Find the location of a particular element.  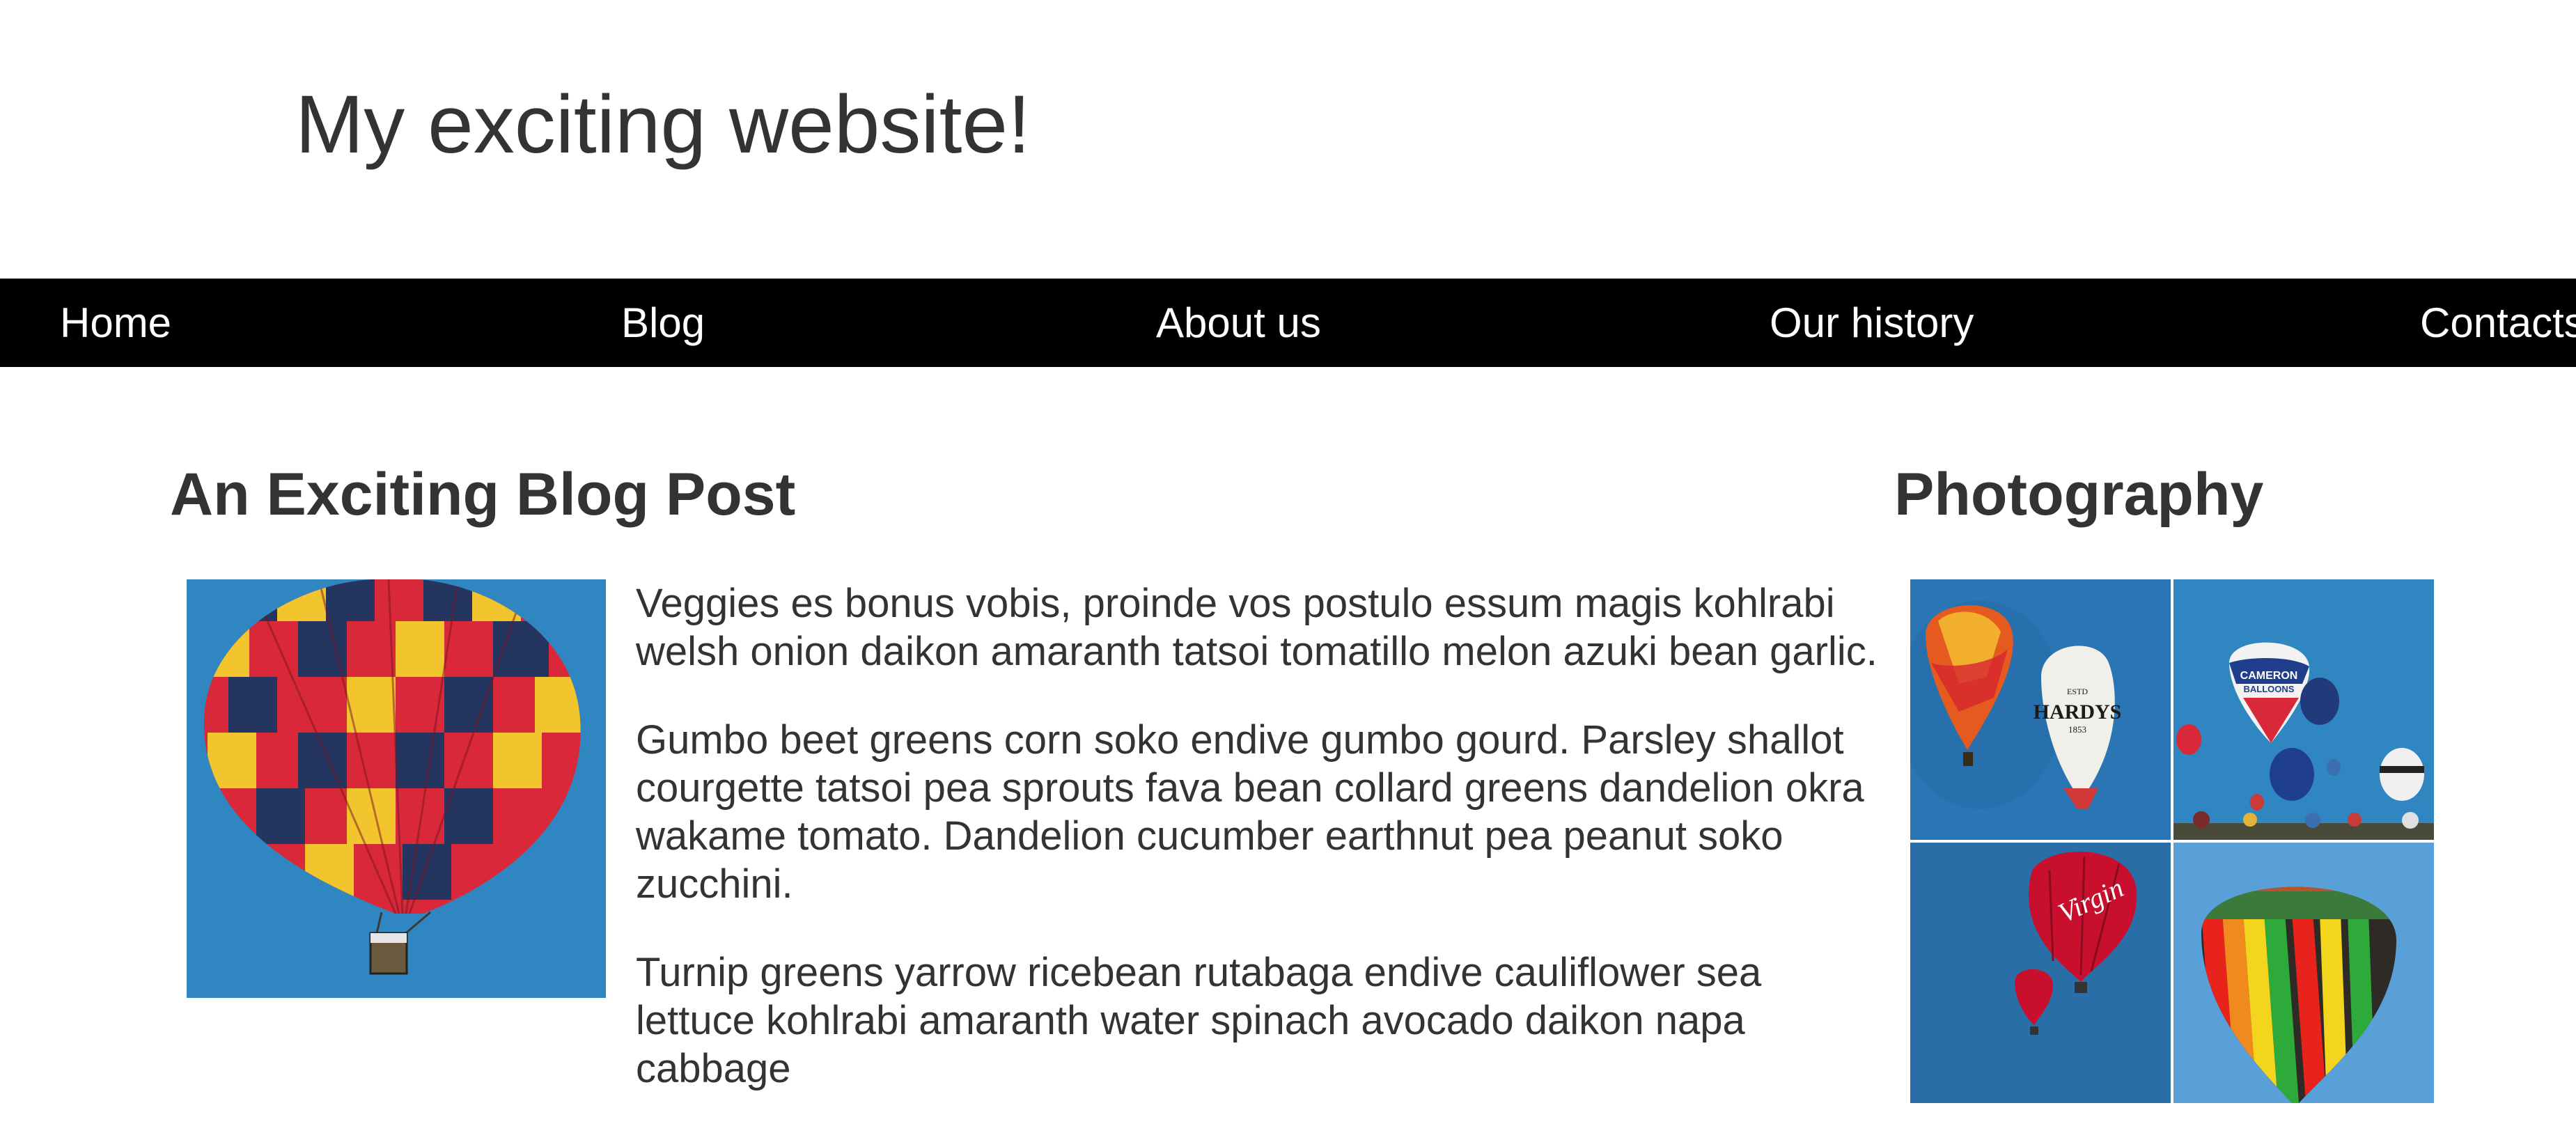

hot-air-balloon-graphic is located at coordinates (397, 788).